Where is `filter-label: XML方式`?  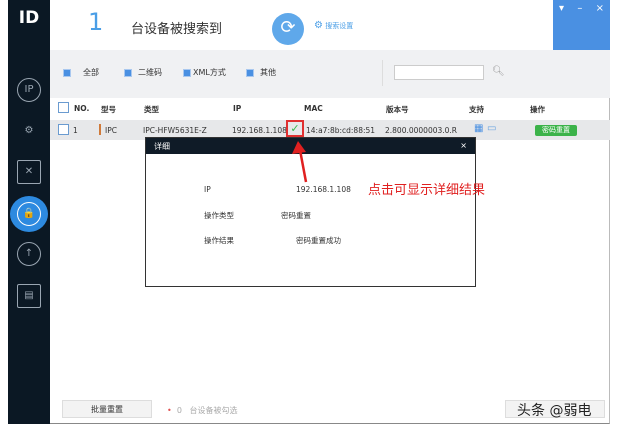 filter-label: XML方式 is located at coordinates (209, 72).